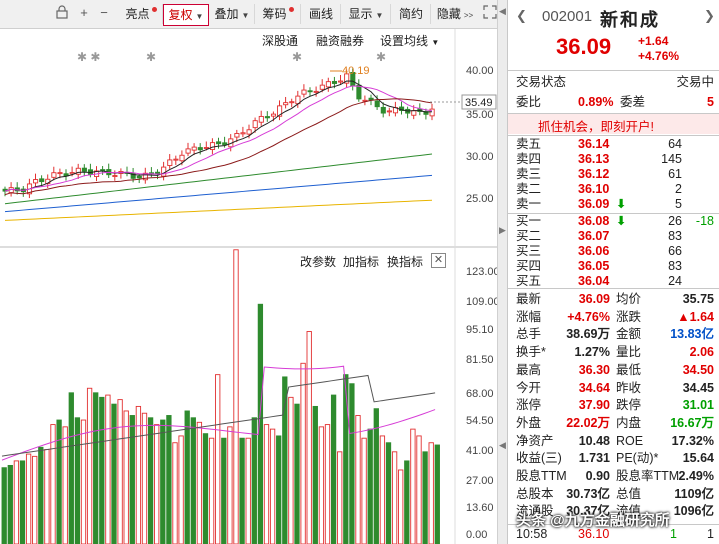 The image size is (719, 544). What do you see at coordinates (381, 57) in the screenshot?
I see `star-icon: ✱` at bounding box center [381, 57].